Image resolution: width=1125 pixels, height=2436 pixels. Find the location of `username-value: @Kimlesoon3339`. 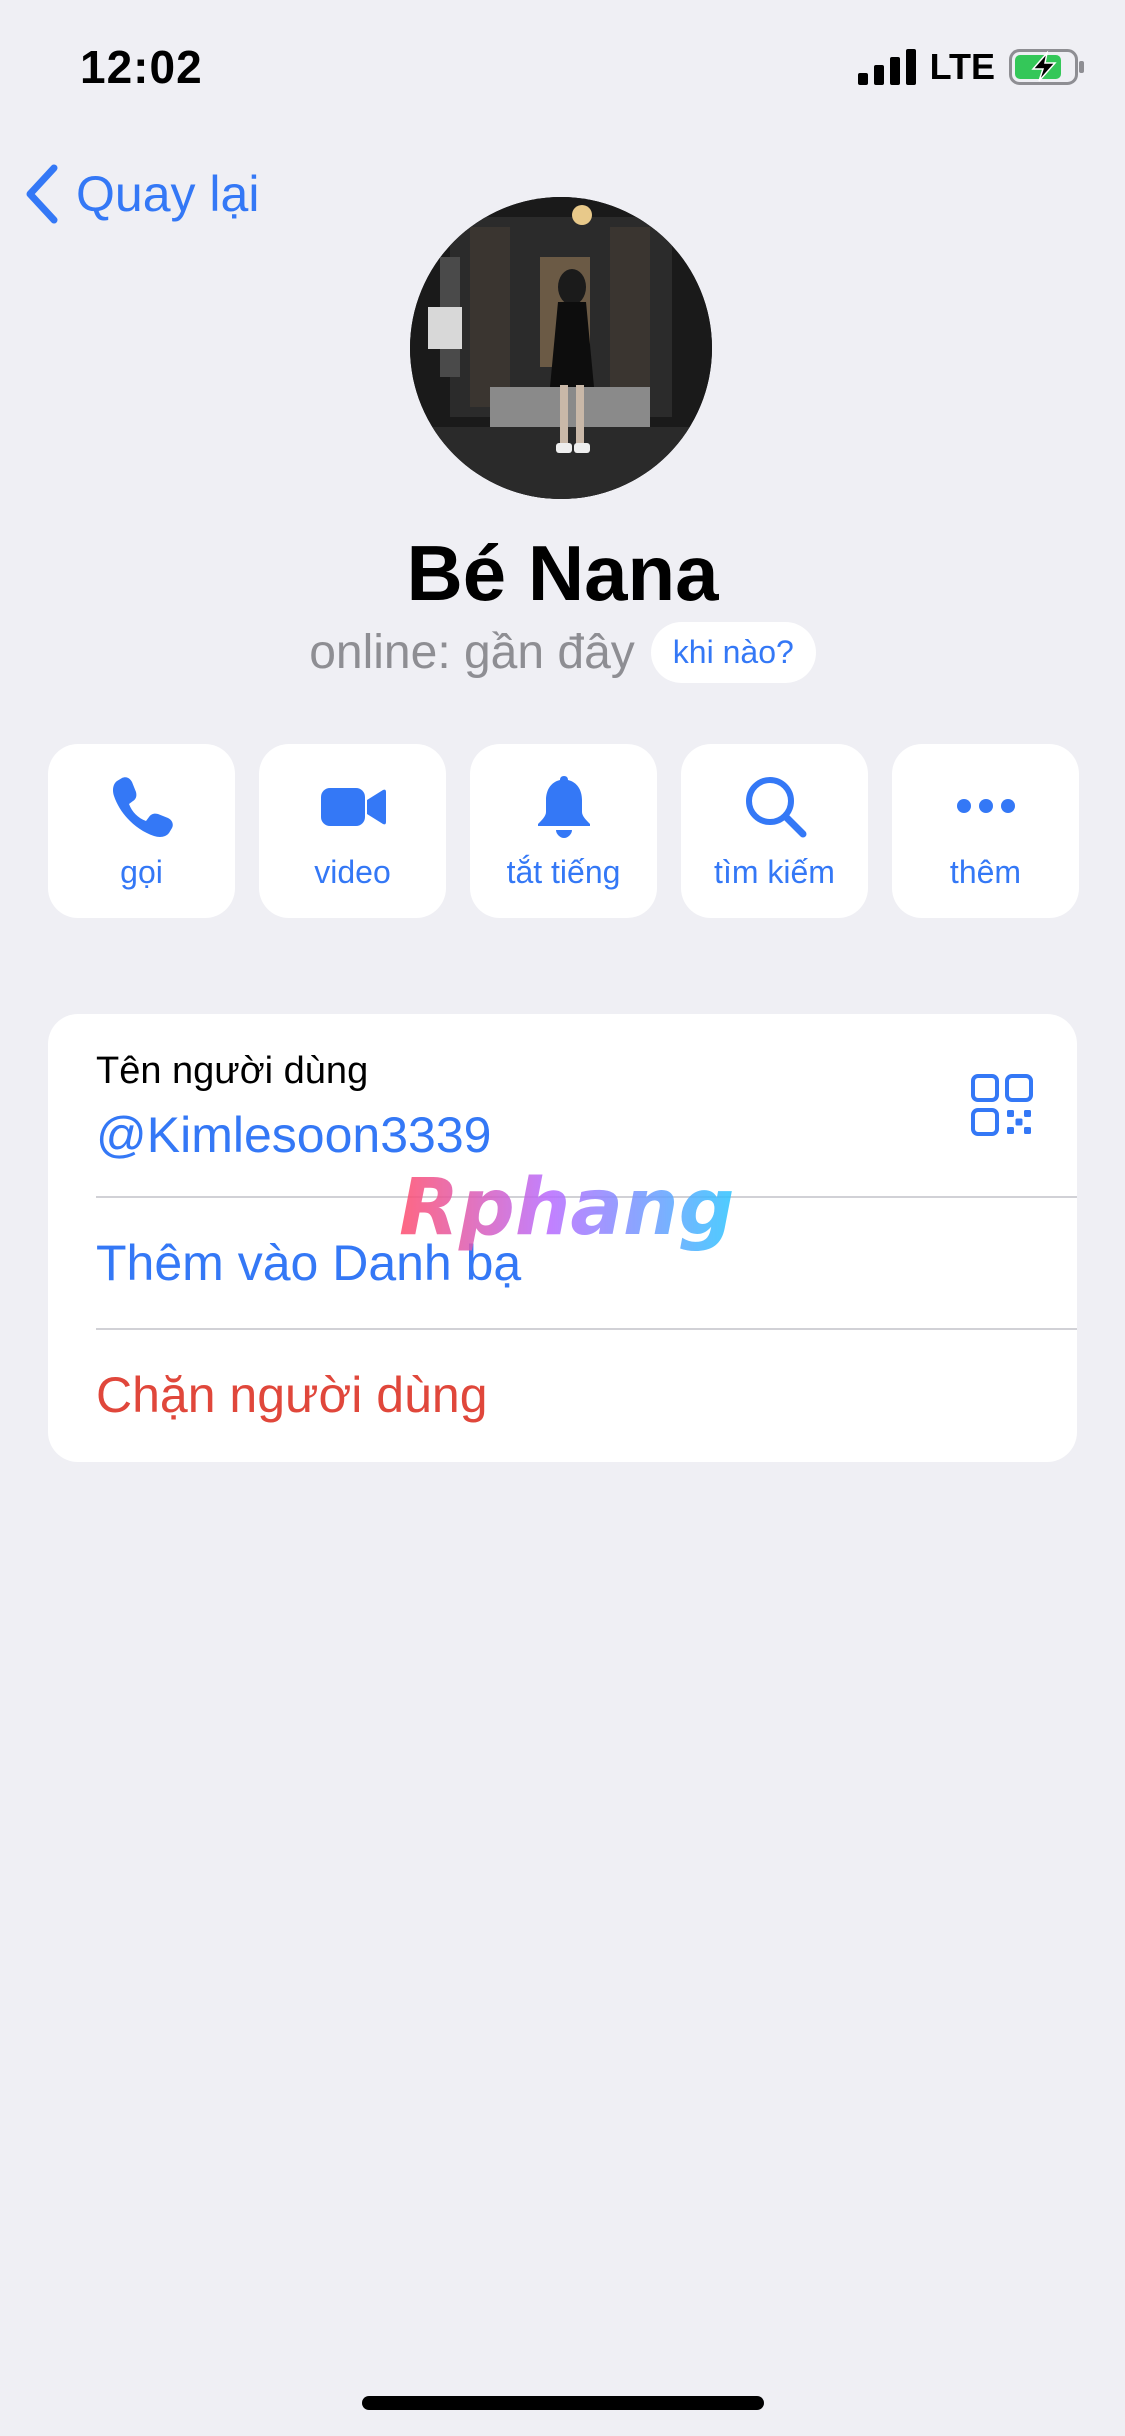

username-value: @Kimlesoon3339 is located at coordinates (293, 1135).